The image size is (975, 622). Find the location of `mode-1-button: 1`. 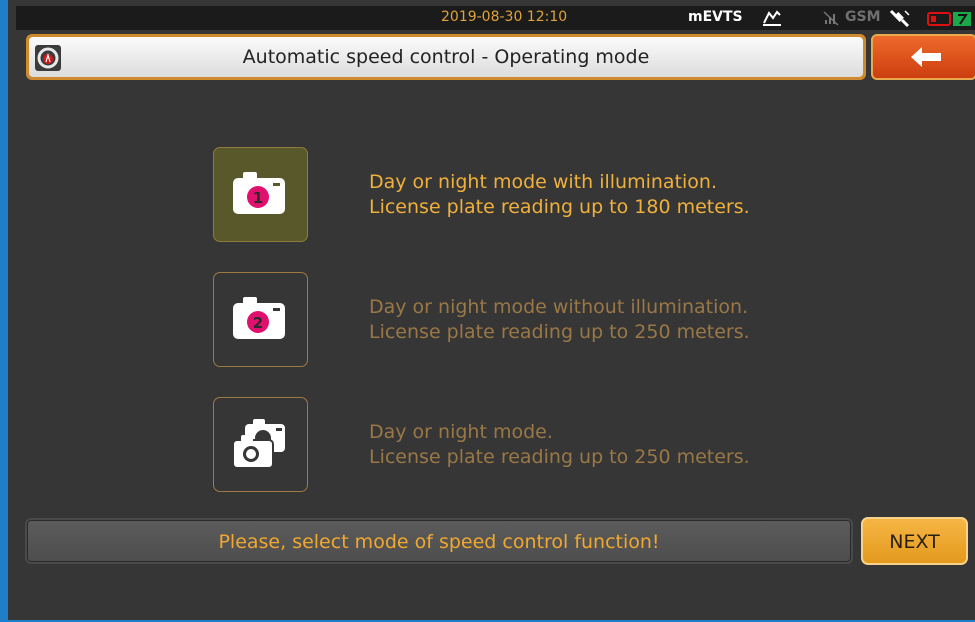

mode-1-button: 1 is located at coordinates (260, 194).